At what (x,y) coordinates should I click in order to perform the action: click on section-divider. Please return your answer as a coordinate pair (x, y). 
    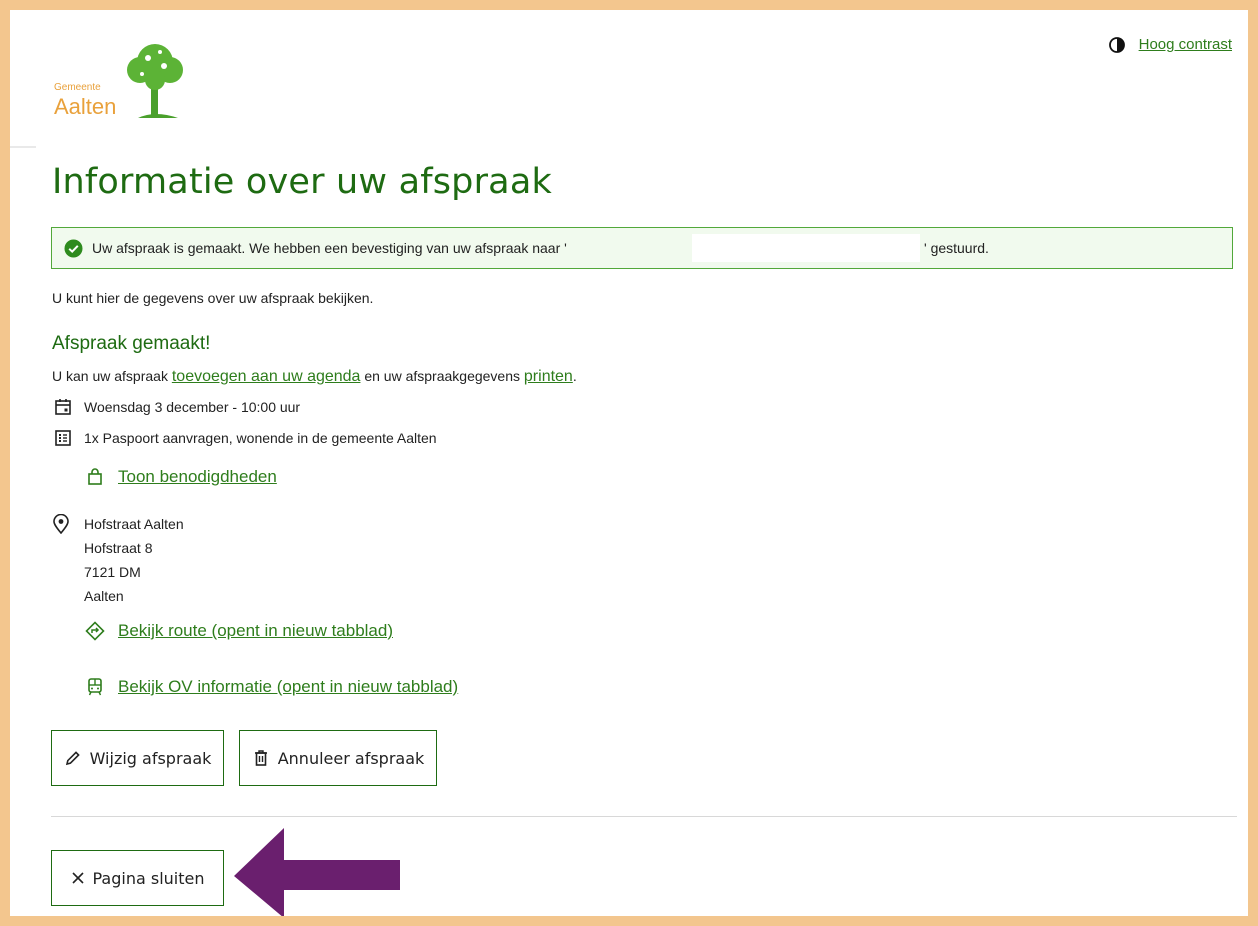
    Looking at the image, I should click on (644, 816).